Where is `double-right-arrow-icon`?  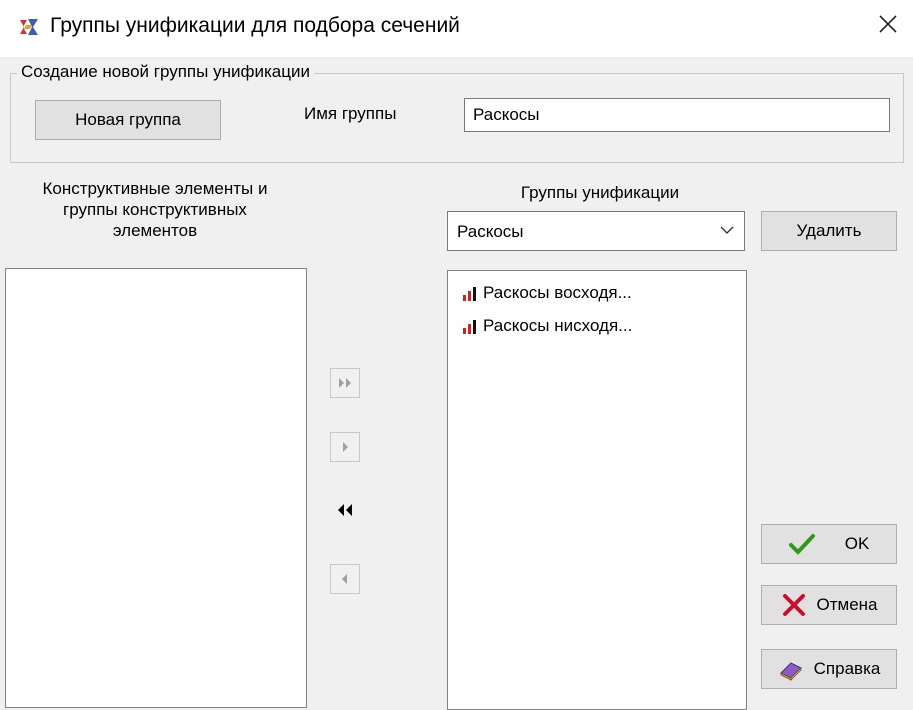 double-right-arrow-icon is located at coordinates (345, 383).